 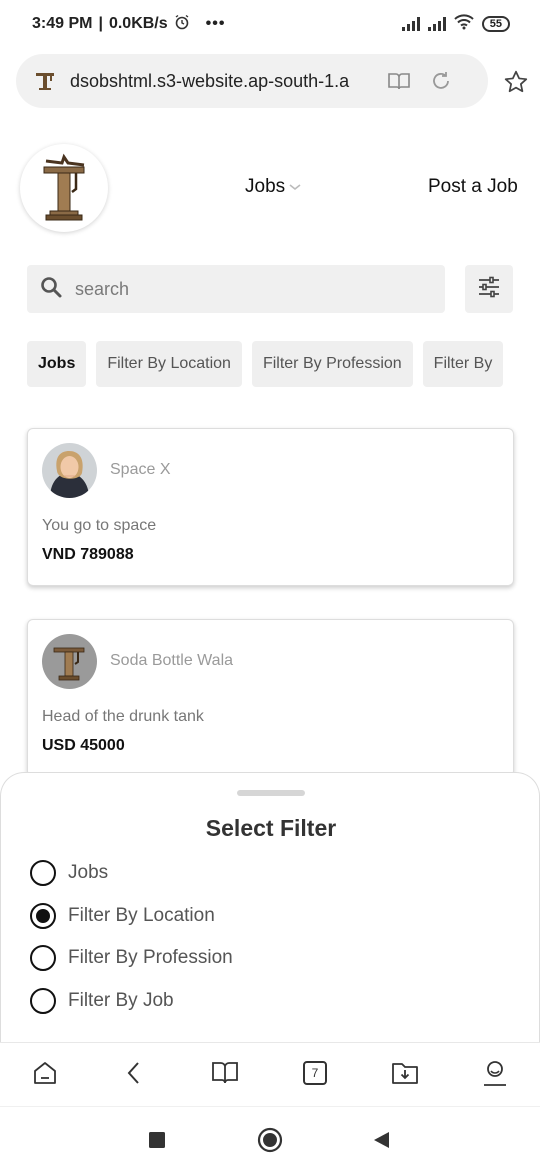 What do you see at coordinates (405, 1073) in the screenshot?
I see `downloads-icon` at bounding box center [405, 1073].